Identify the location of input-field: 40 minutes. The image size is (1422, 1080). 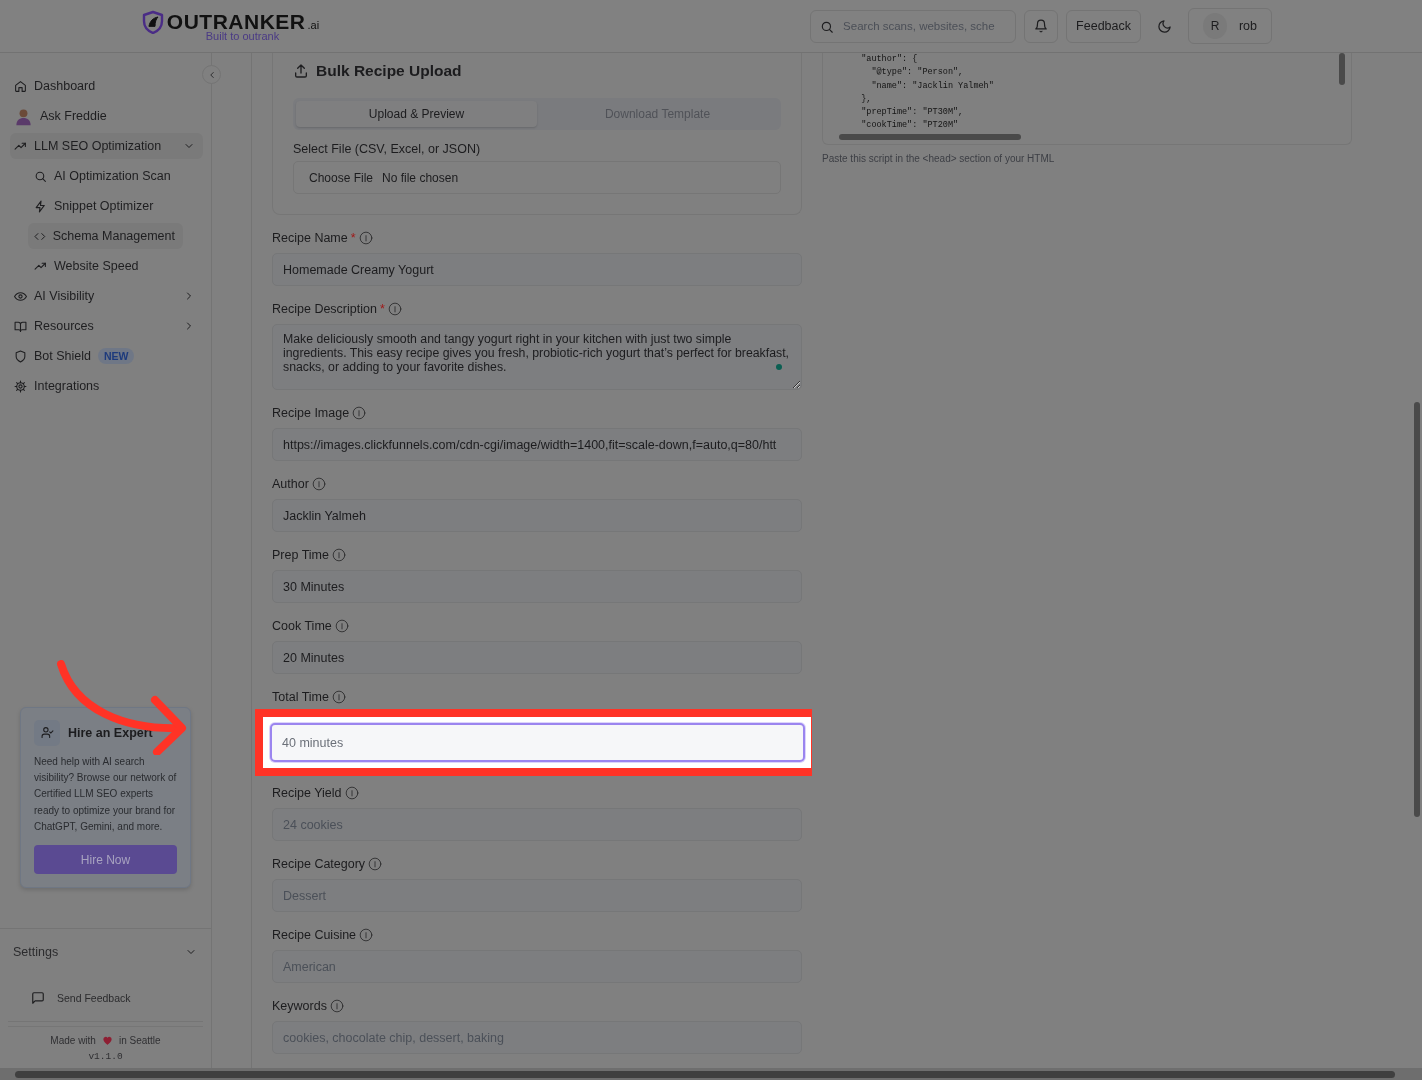
(537, 742).